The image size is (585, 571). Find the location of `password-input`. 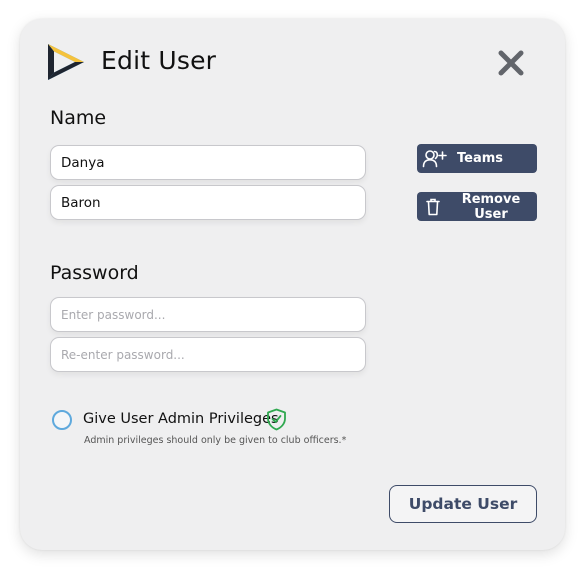

password-input is located at coordinates (208, 314).